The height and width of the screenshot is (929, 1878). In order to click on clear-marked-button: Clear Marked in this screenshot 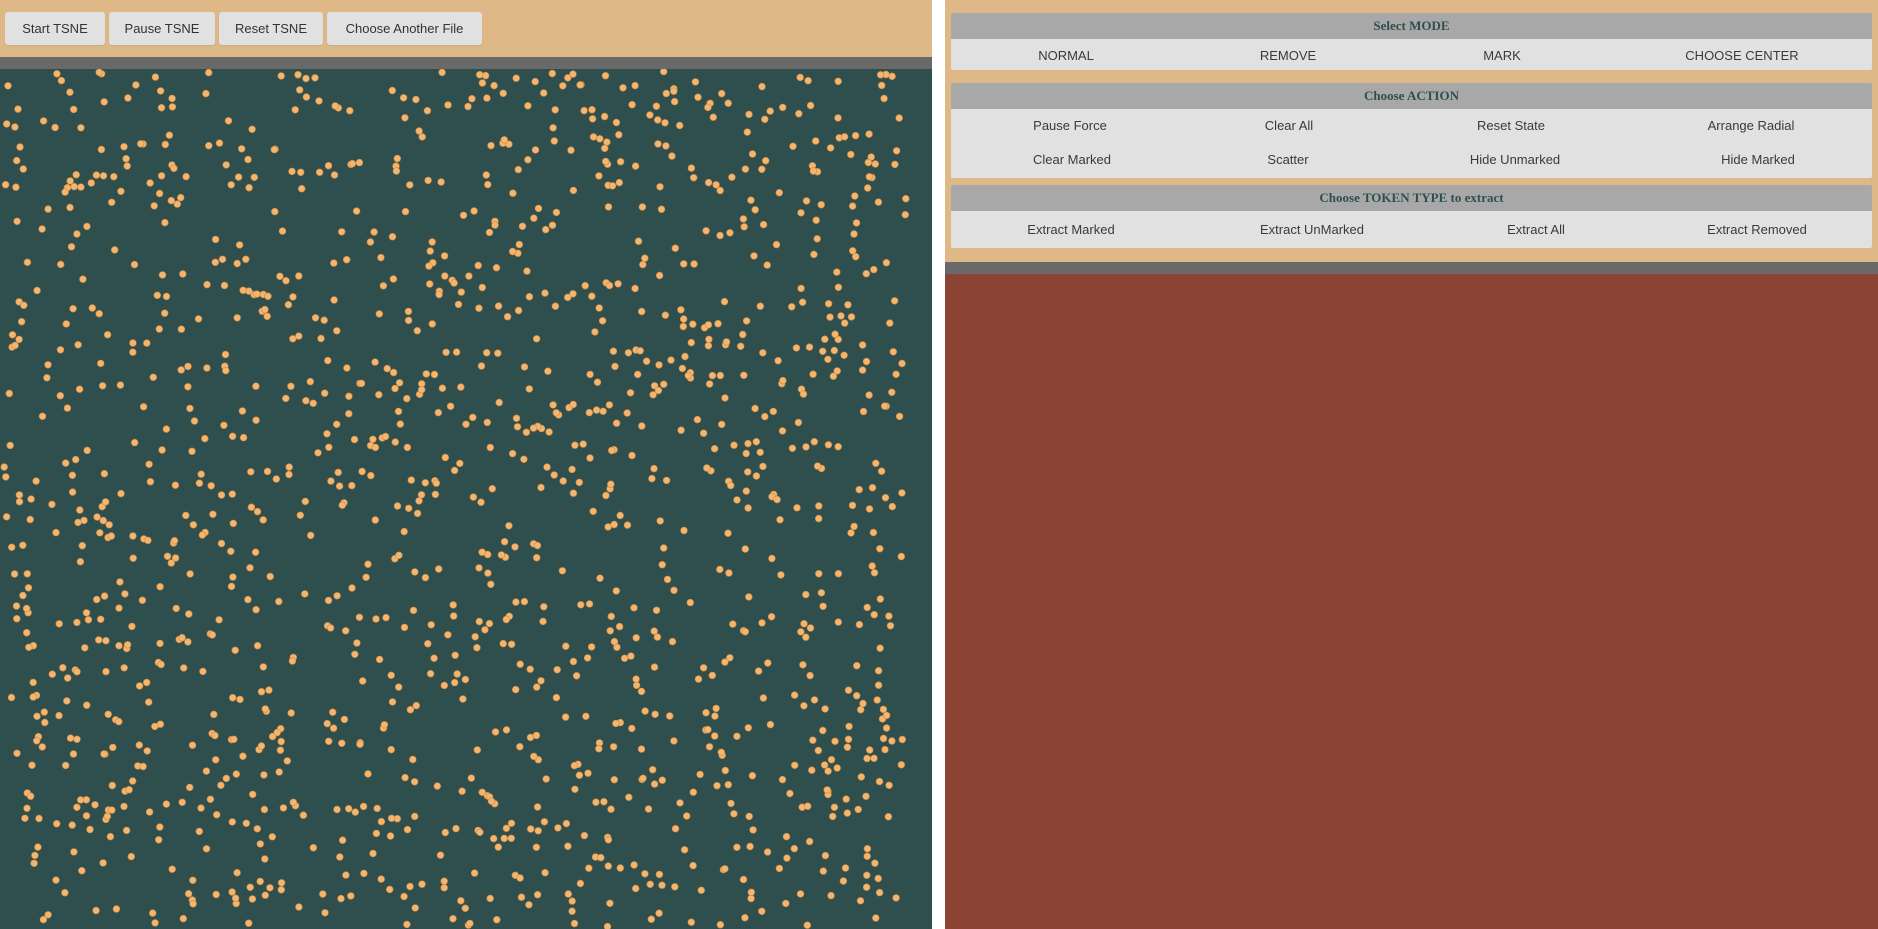, I will do `click(1072, 160)`.